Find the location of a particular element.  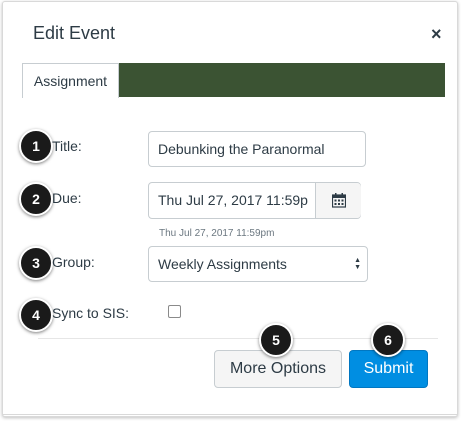

step-badge-2: 2 is located at coordinates (36, 199).